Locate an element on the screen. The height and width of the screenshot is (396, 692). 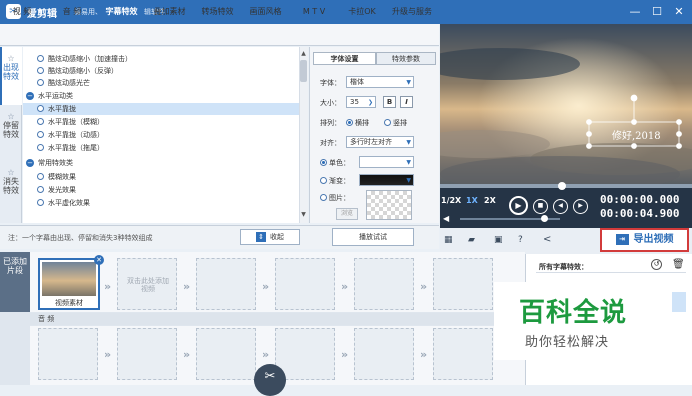
watermark-title: 百科全说 is located at coordinates (573, 313).